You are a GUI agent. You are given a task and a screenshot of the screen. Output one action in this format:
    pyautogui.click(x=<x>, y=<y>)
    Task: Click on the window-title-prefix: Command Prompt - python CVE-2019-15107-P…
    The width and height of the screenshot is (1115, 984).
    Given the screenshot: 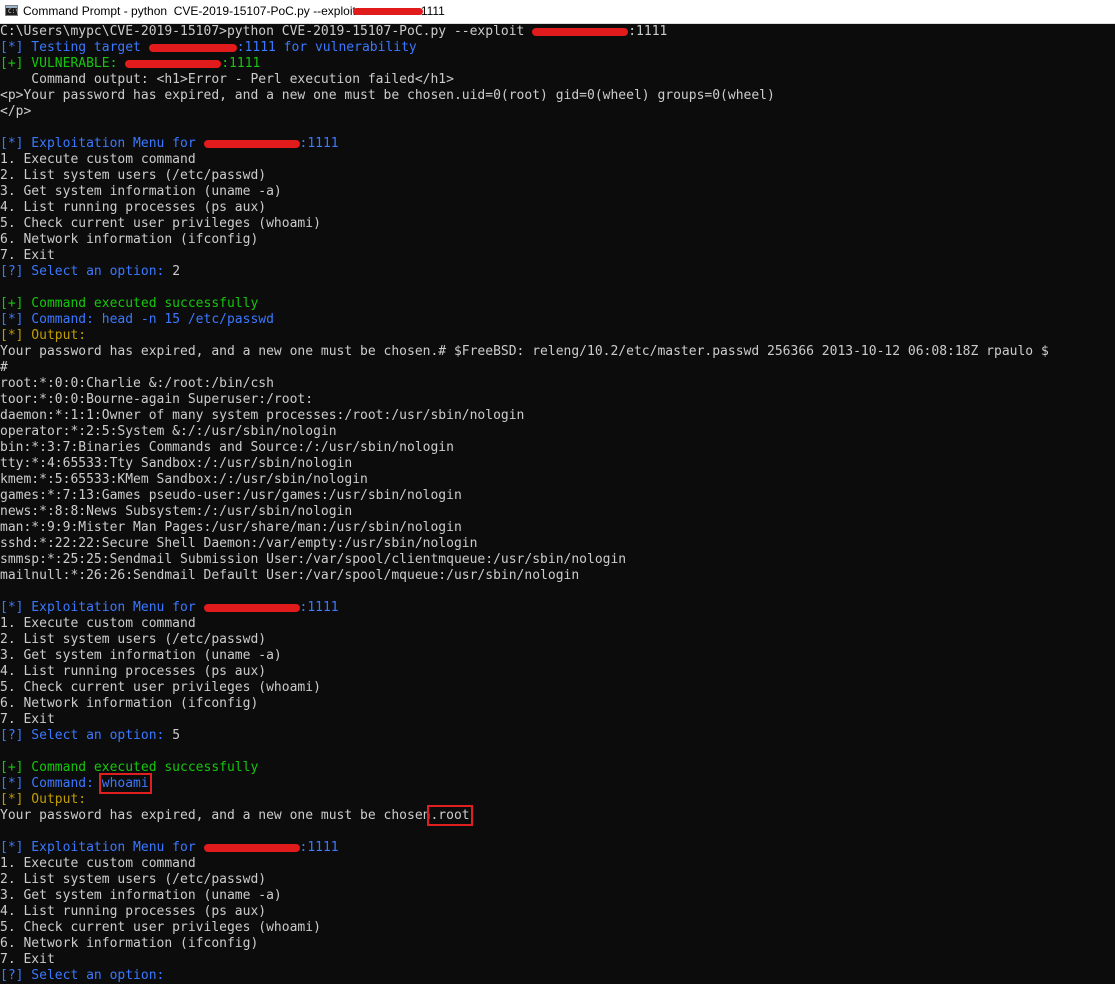 What is the action you would take?
    pyautogui.click(x=189, y=11)
    